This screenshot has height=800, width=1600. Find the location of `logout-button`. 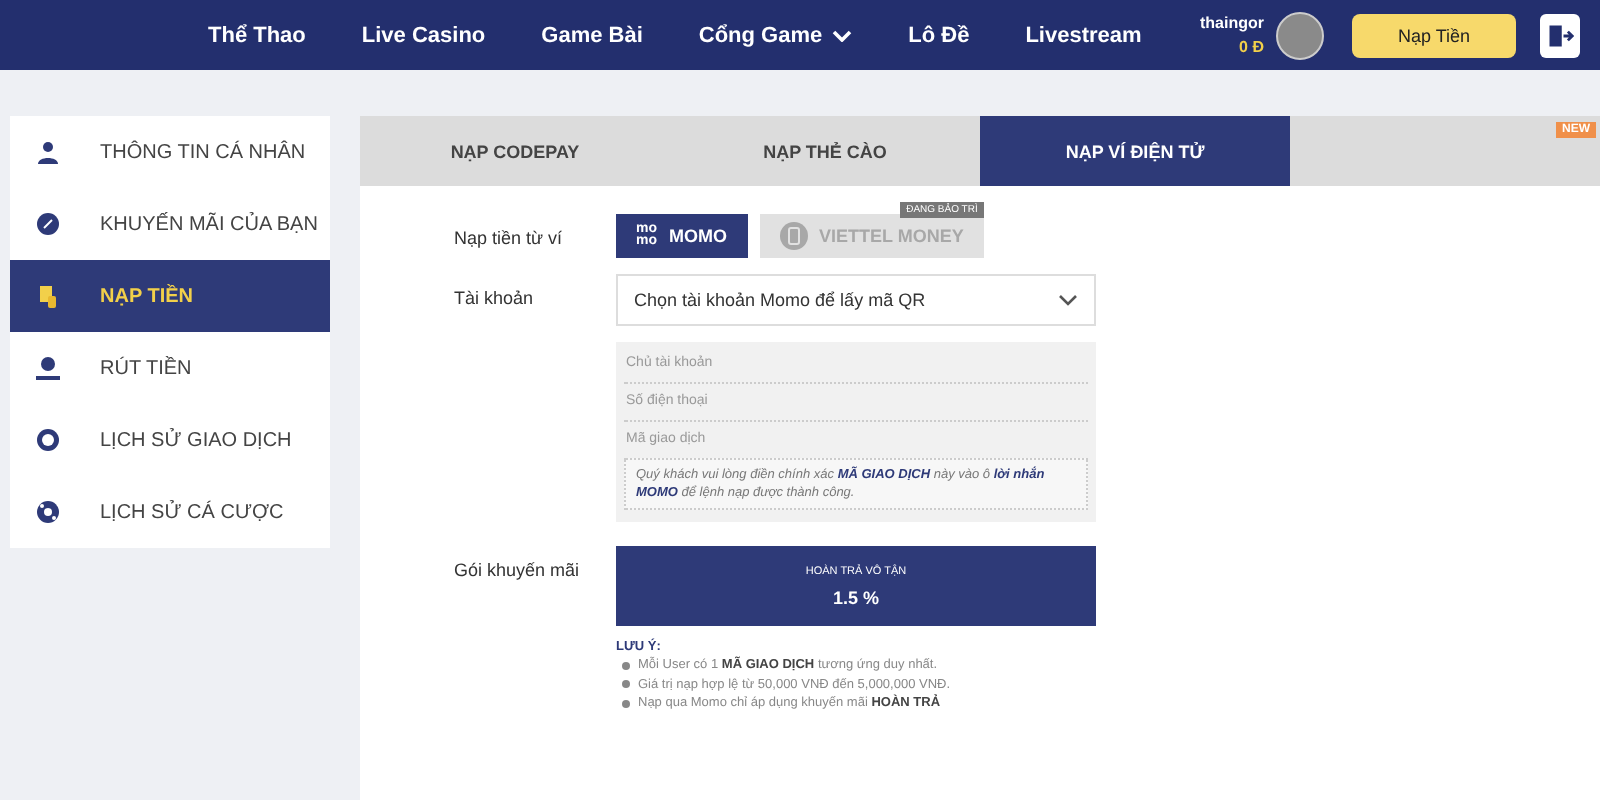

logout-button is located at coordinates (1560, 35).